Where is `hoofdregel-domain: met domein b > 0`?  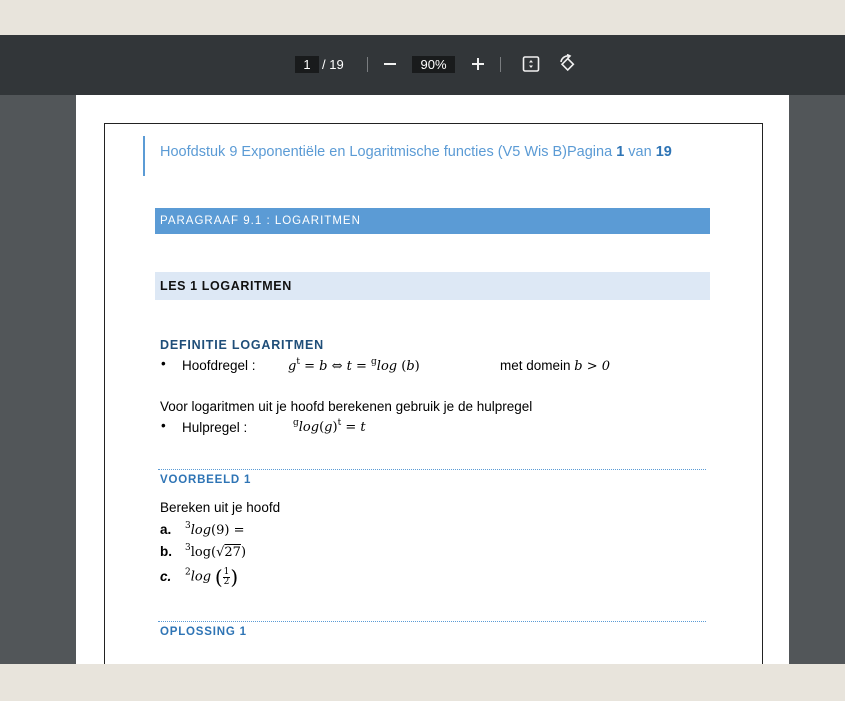
hoofdregel-domain: met domein b > 0 is located at coordinates (555, 366).